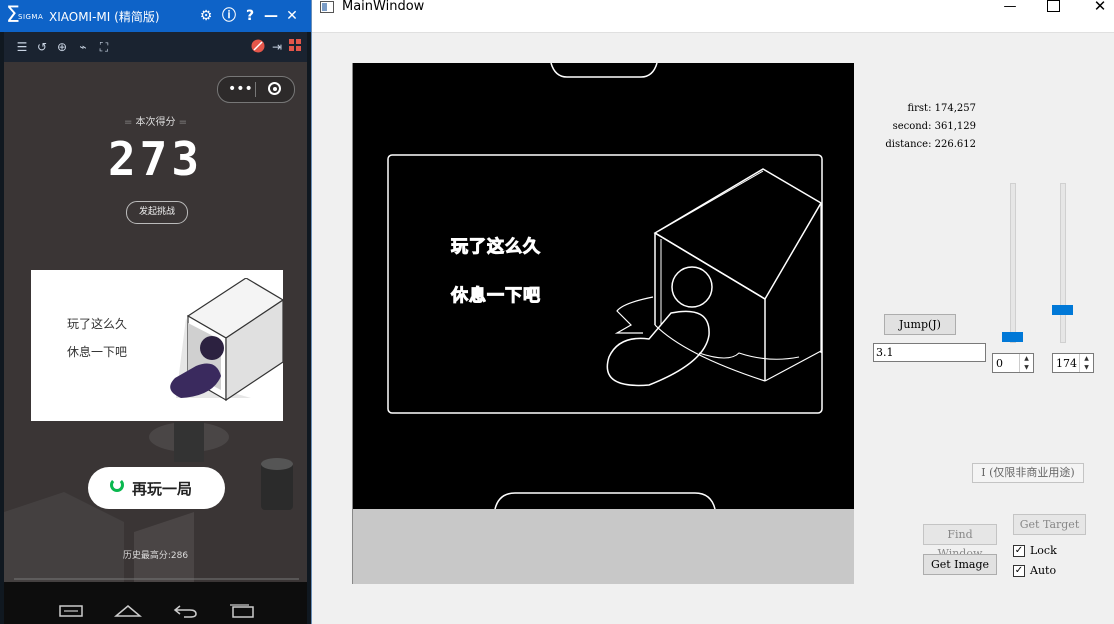 This screenshot has height=624, width=1114. What do you see at coordinates (162, 489) in the screenshot?
I see `replay-label: 再玩一局` at bounding box center [162, 489].